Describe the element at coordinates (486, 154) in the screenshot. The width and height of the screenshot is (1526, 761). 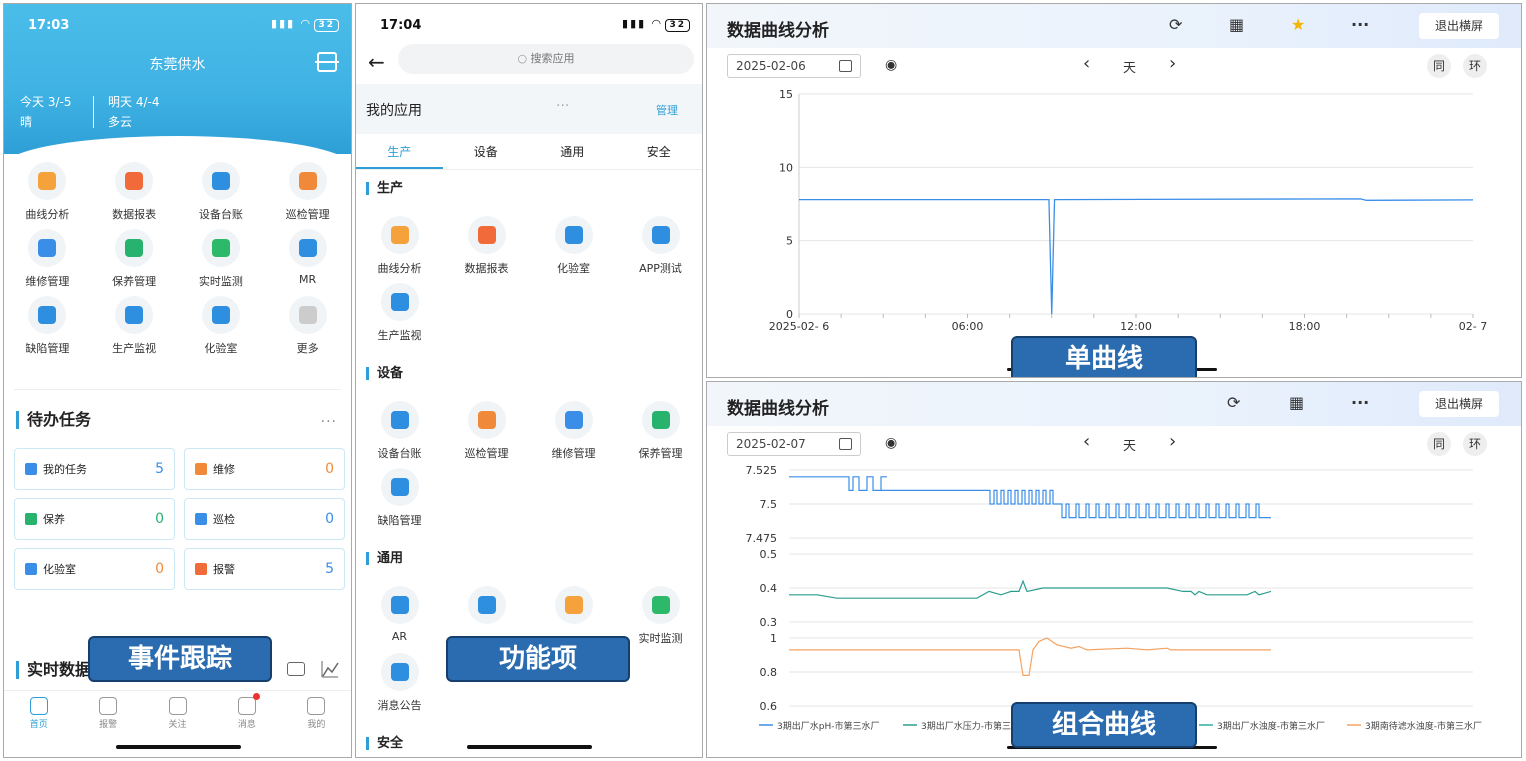
I see `category-tab: 设备` at that location.